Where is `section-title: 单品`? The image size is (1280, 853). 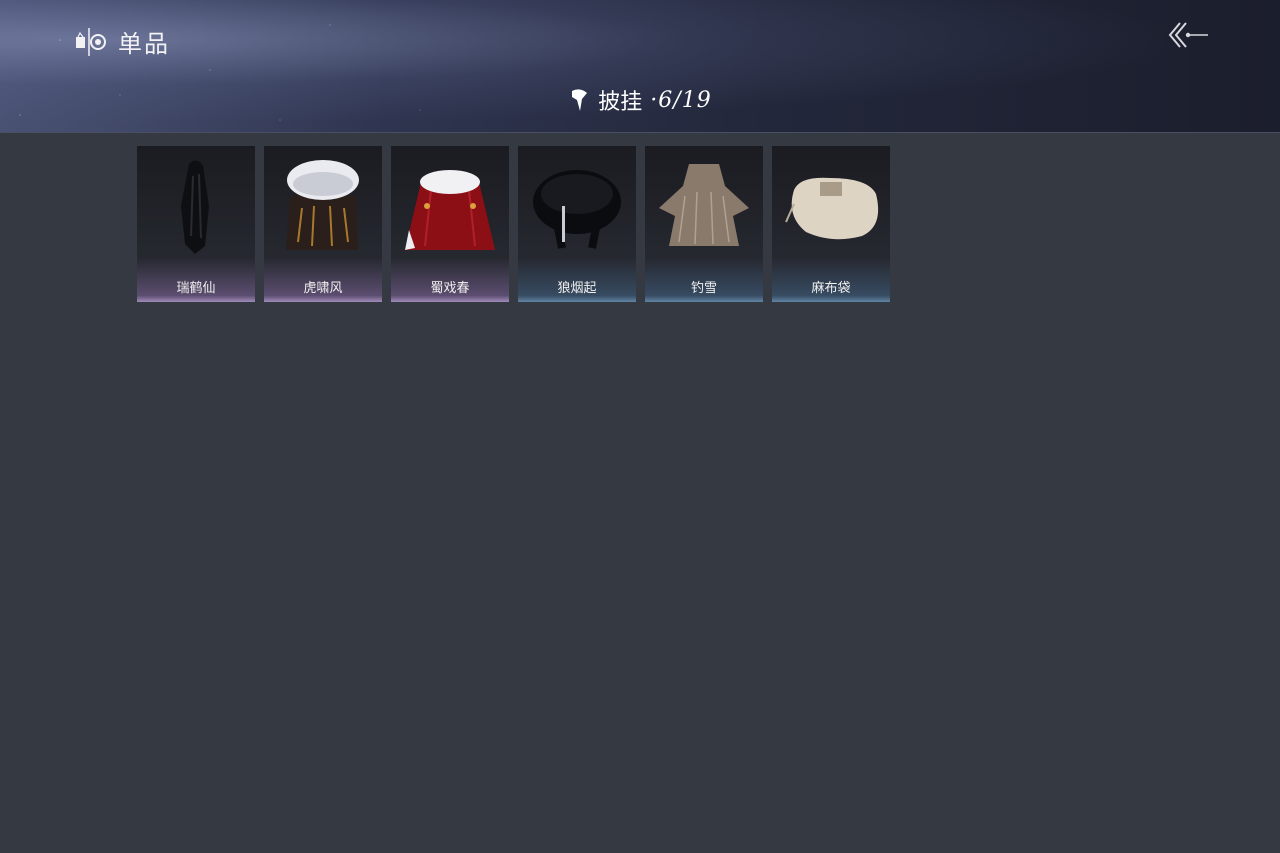
section-title: 单品 is located at coordinates (122, 41).